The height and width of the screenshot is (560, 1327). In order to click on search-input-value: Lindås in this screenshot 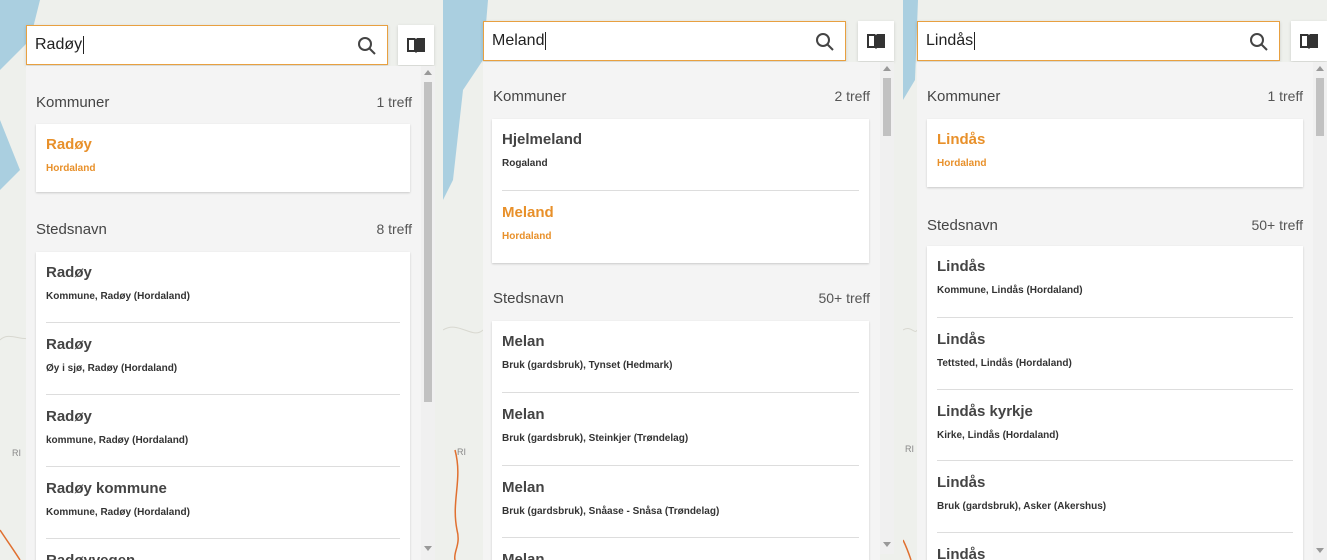, I will do `click(950, 40)`.